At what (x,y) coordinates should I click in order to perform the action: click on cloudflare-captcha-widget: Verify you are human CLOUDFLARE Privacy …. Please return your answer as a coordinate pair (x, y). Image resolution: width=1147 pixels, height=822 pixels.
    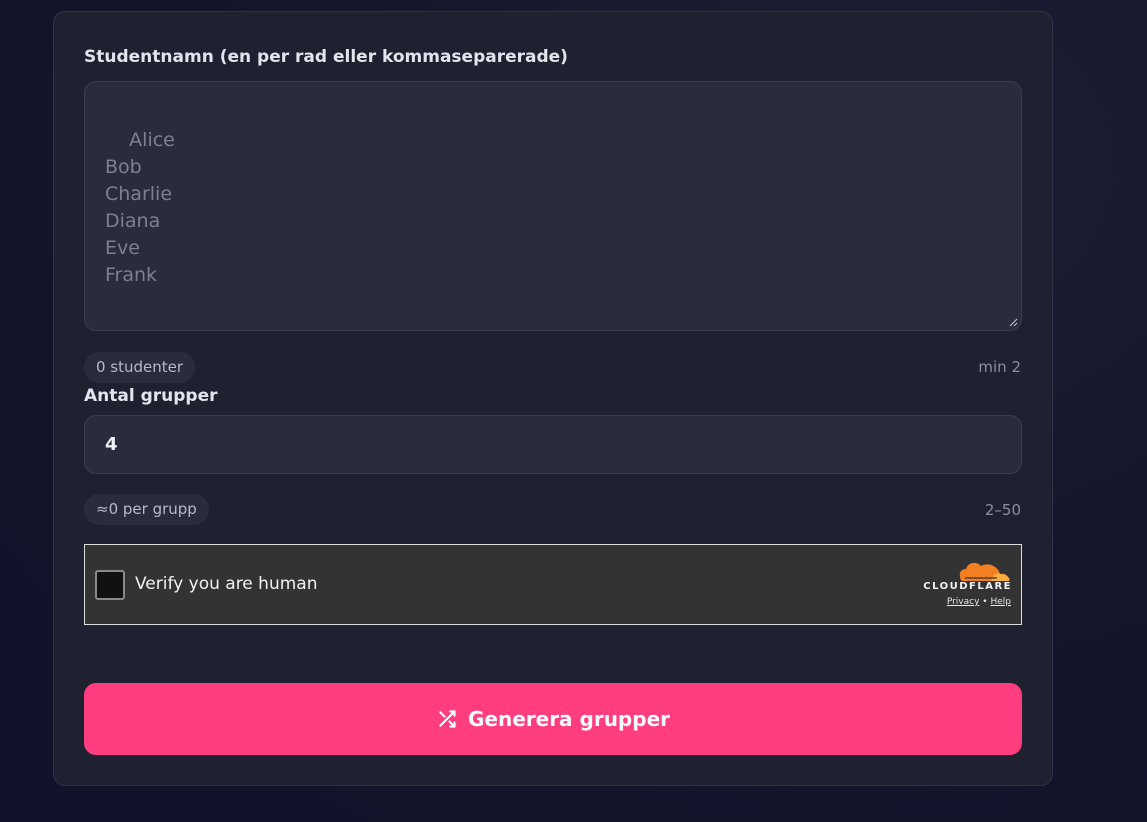
    Looking at the image, I should click on (553, 584).